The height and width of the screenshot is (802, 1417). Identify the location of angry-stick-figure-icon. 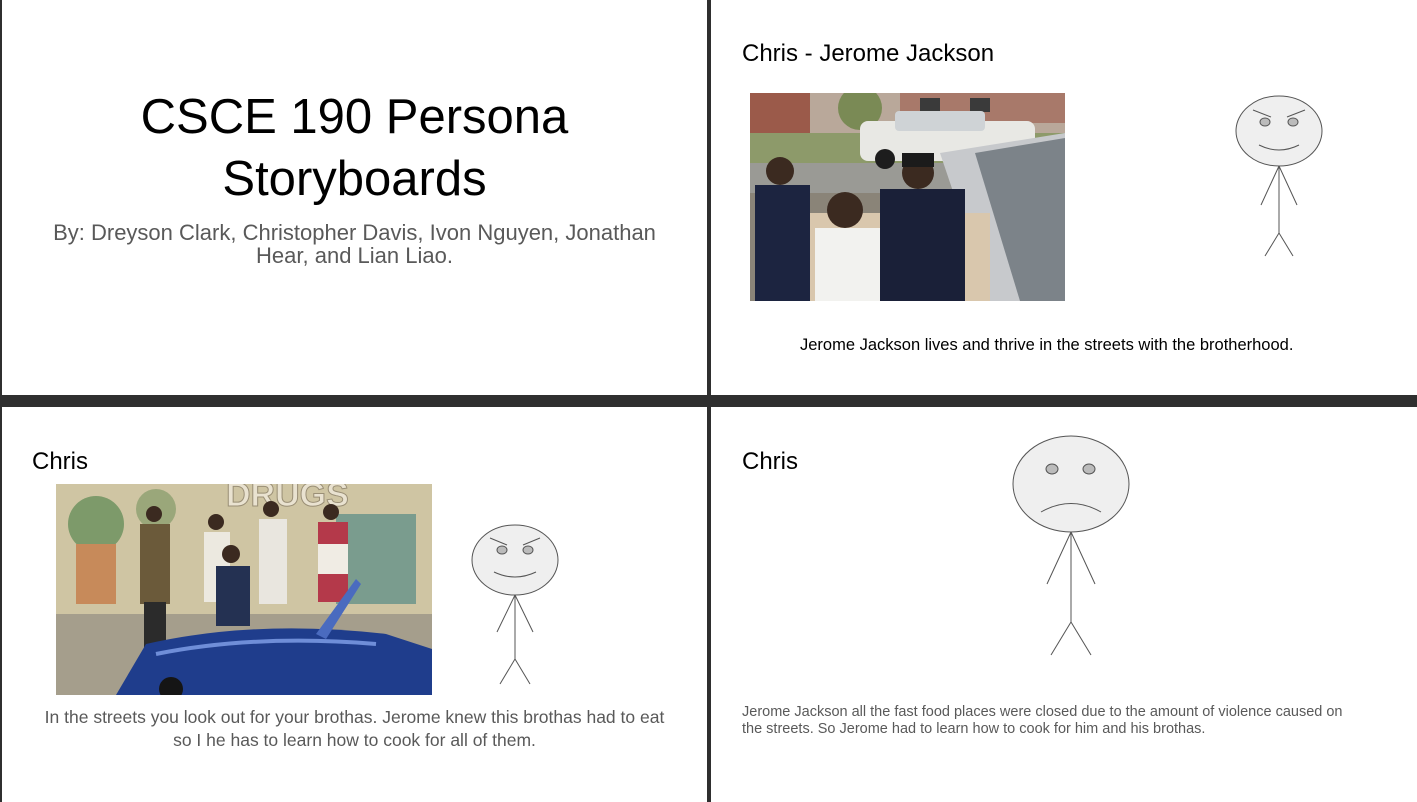
(1279, 176).